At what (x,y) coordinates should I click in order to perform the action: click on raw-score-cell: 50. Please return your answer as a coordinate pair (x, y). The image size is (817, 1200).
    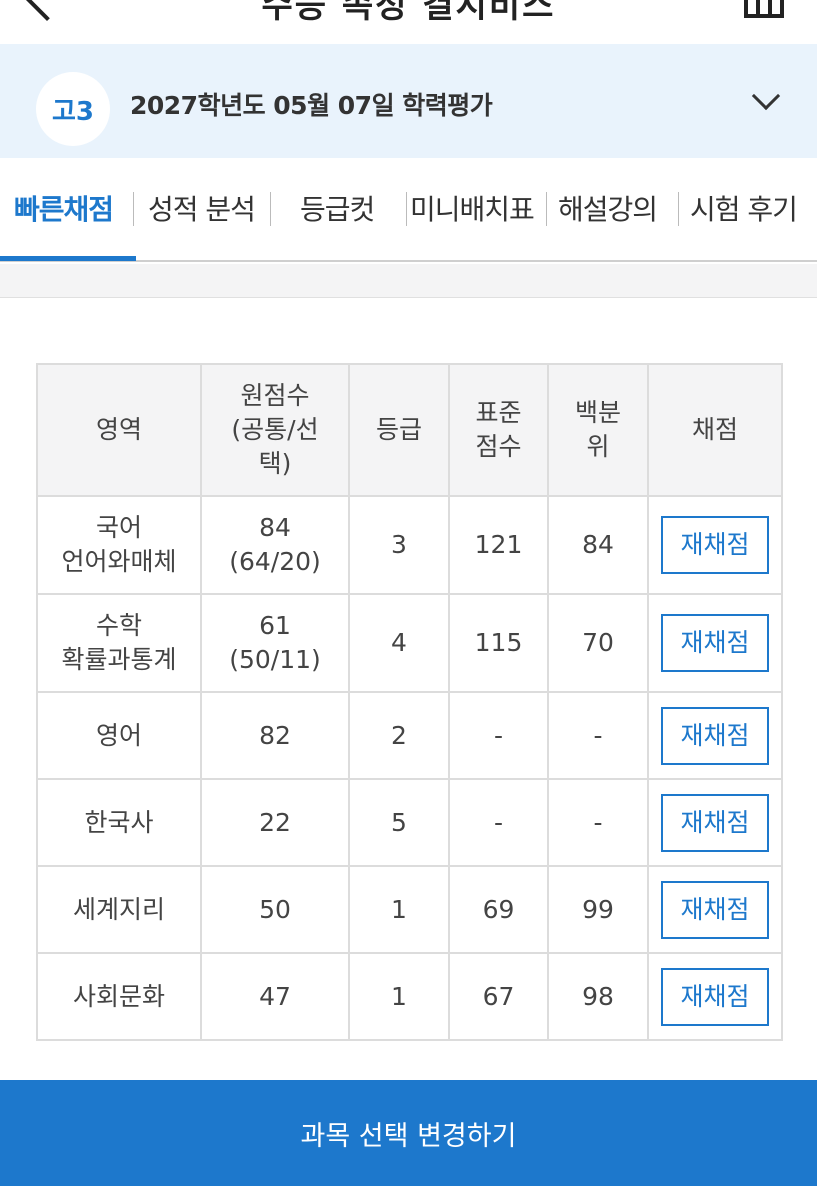
    Looking at the image, I should click on (275, 909).